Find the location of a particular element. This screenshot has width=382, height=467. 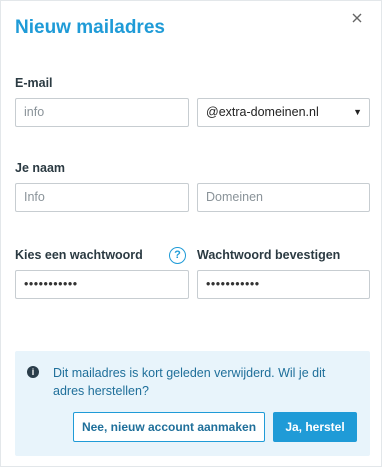

last-name-input: Domeinen is located at coordinates (283, 197).